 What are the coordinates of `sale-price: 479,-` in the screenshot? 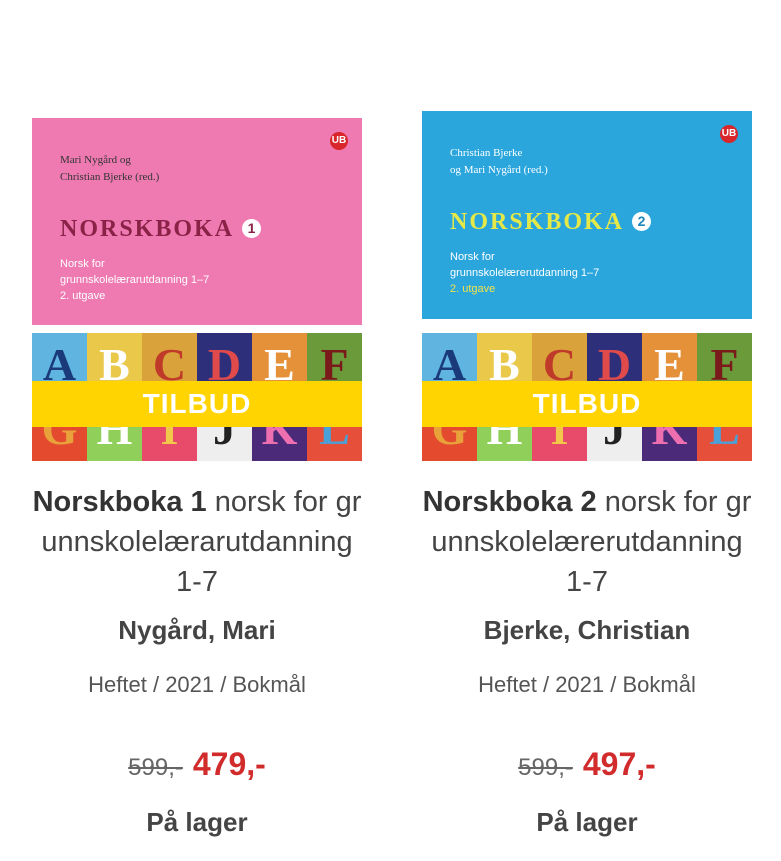 It's located at (229, 764).